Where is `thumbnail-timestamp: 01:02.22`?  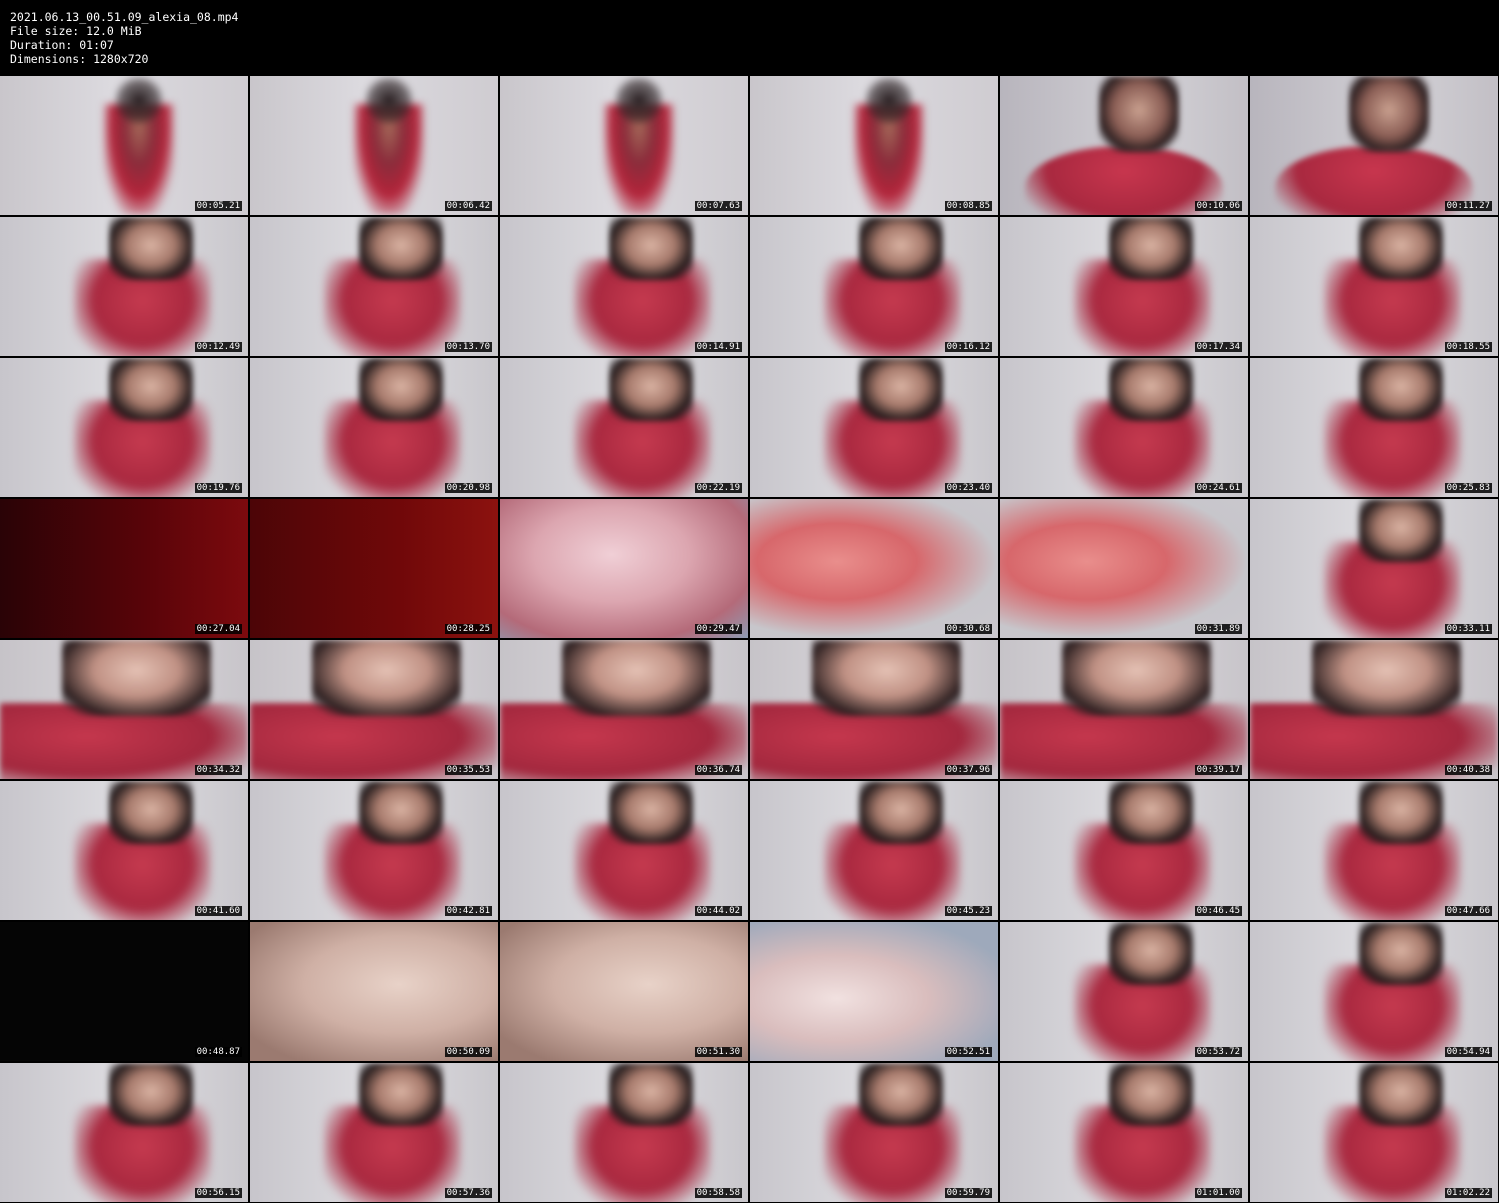 thumbnail-timestamp: 01:02.22 is located at coordinates (1468, 1193).